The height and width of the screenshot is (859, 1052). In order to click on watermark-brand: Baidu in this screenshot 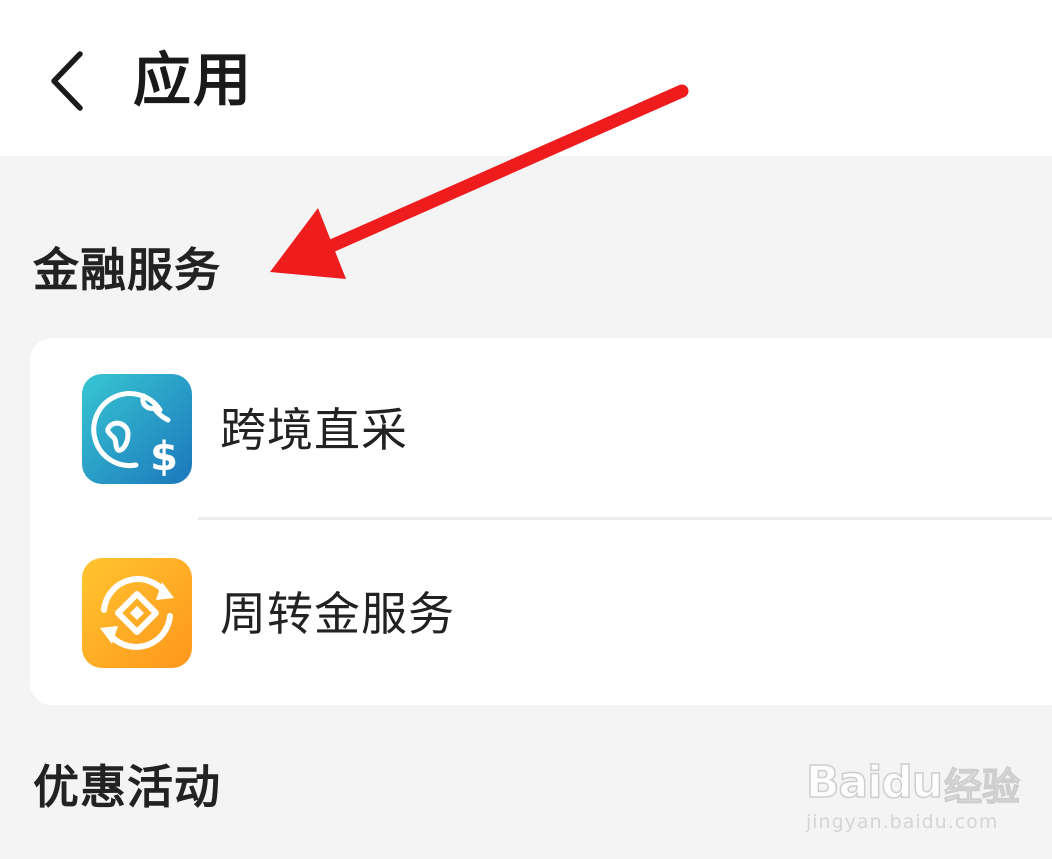, I will do `click(874, 783)`.